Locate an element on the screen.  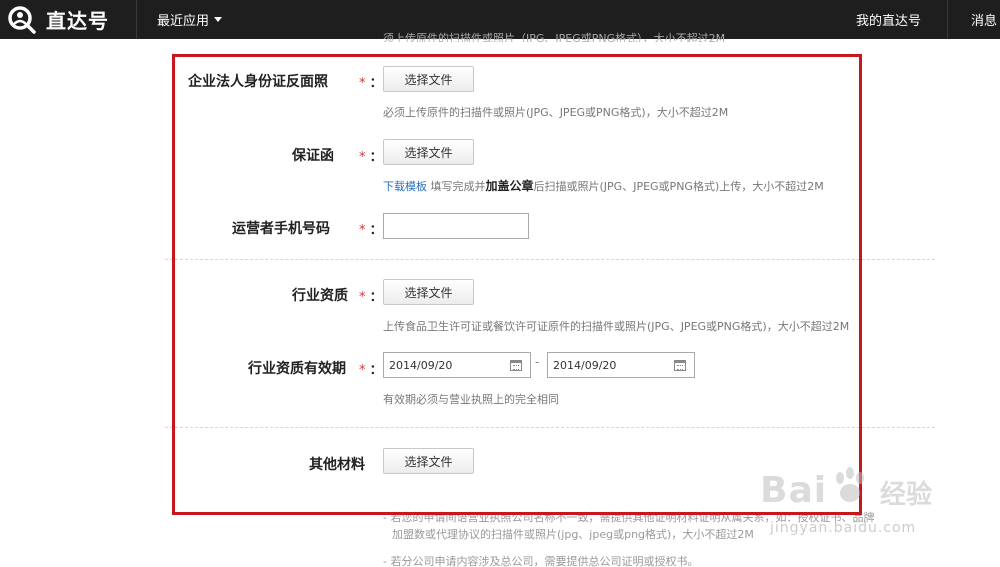
legal-id-back-file-button: 选择文件 is located at coordinates (428, 79).